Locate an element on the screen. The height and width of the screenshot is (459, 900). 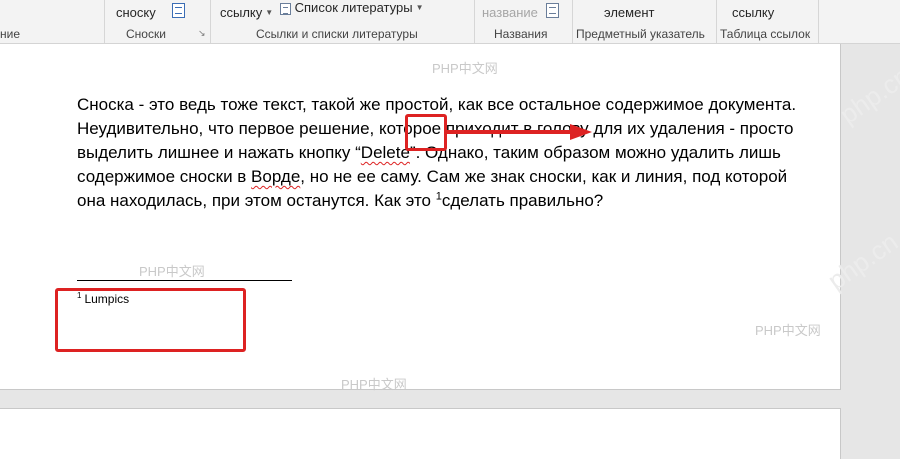
insert-caption-label: название is located at coordinates (510, 12).